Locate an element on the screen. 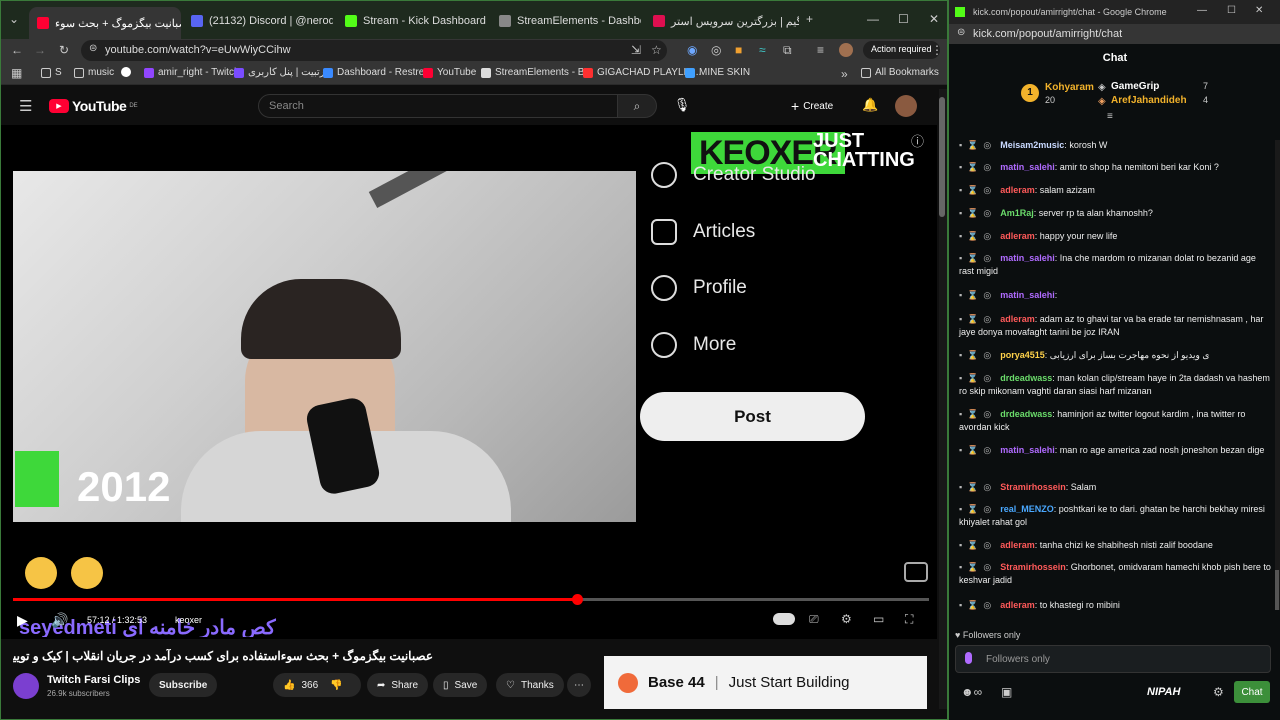  info-icon: ⓘ is located at coordinates (917, 141).